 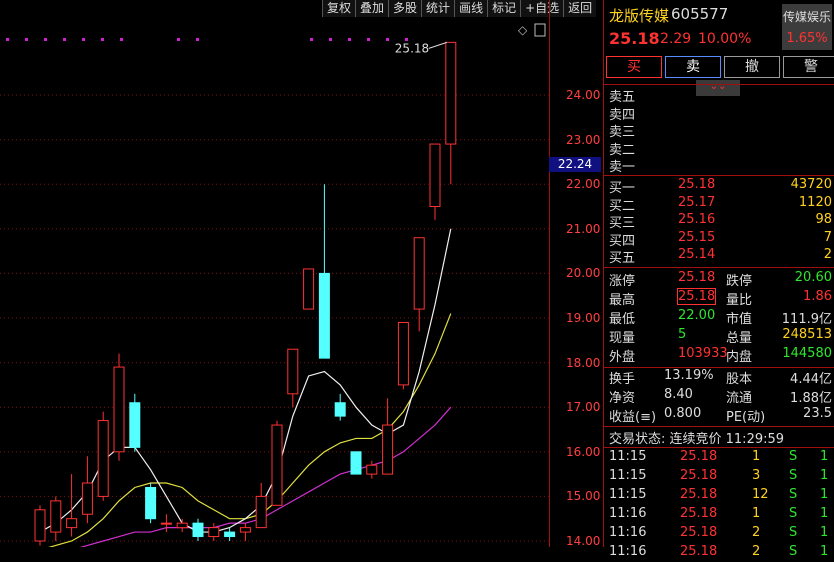 I want to click on sector-badge: 传媒娱乐 1.65%, so click(x=807, y=27).